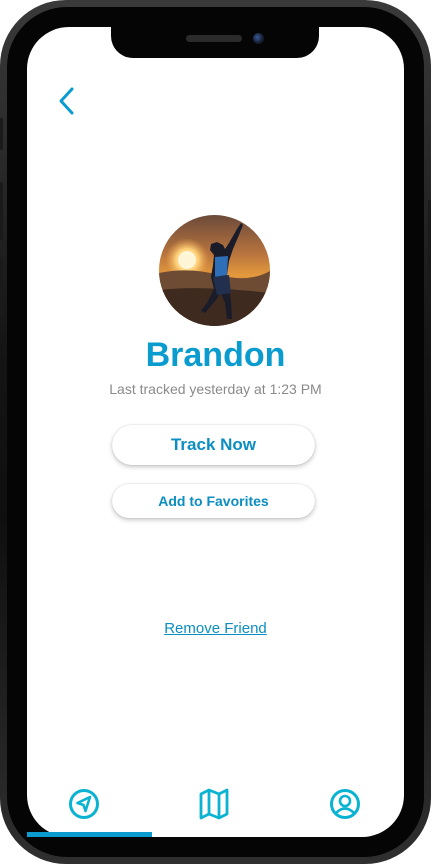 This screenshot has height=864, width=431. I want to click on mute-switch, so click(1, 134).